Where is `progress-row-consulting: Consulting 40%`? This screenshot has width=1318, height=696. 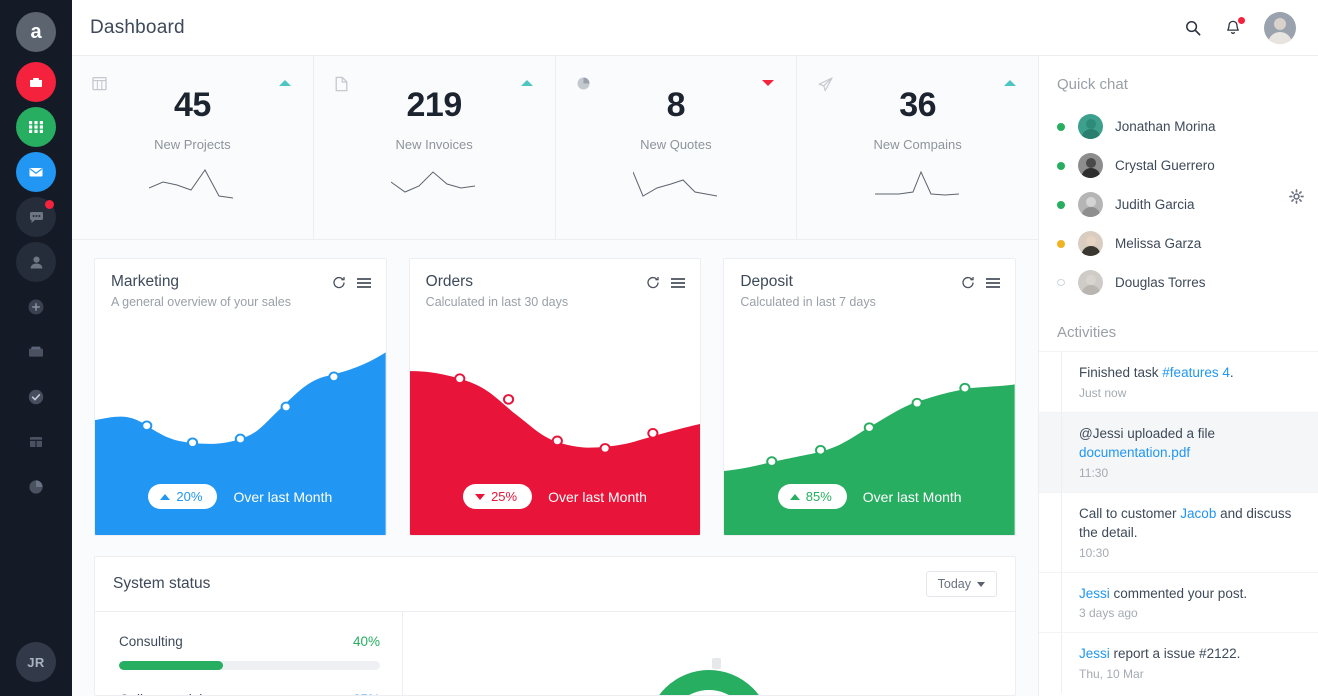
progress-row-consulting: Consulting 40% is located at coordinates (249, 652).